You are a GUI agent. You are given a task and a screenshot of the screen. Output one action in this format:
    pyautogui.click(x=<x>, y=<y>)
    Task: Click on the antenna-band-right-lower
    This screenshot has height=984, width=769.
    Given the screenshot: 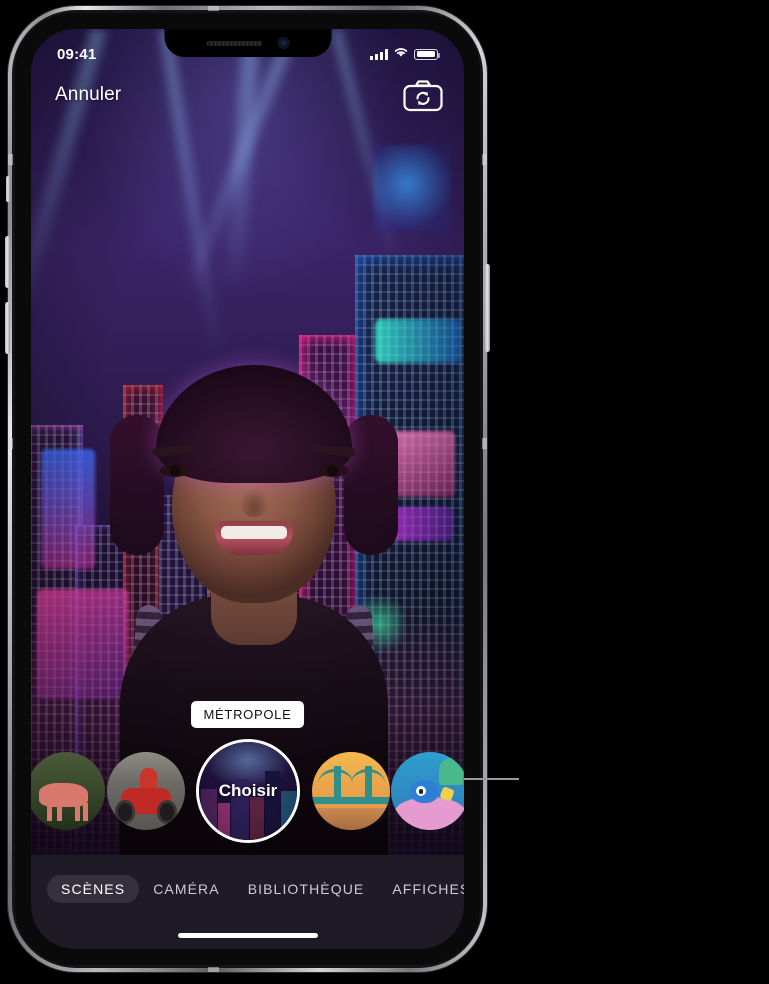 What is the action you would take?
    pyautogui.click(x=484, y=443)
    